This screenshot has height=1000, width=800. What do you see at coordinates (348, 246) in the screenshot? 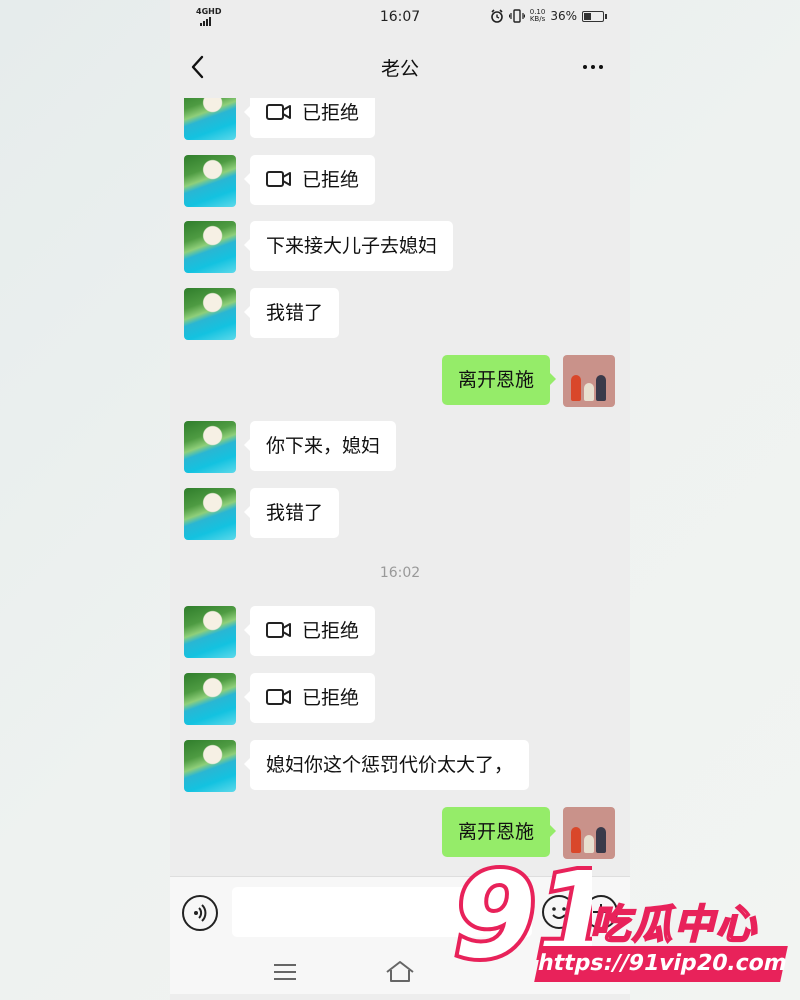
I see `text-message: 下来接大儿子去媳妇` at bounding box center [348, 246].